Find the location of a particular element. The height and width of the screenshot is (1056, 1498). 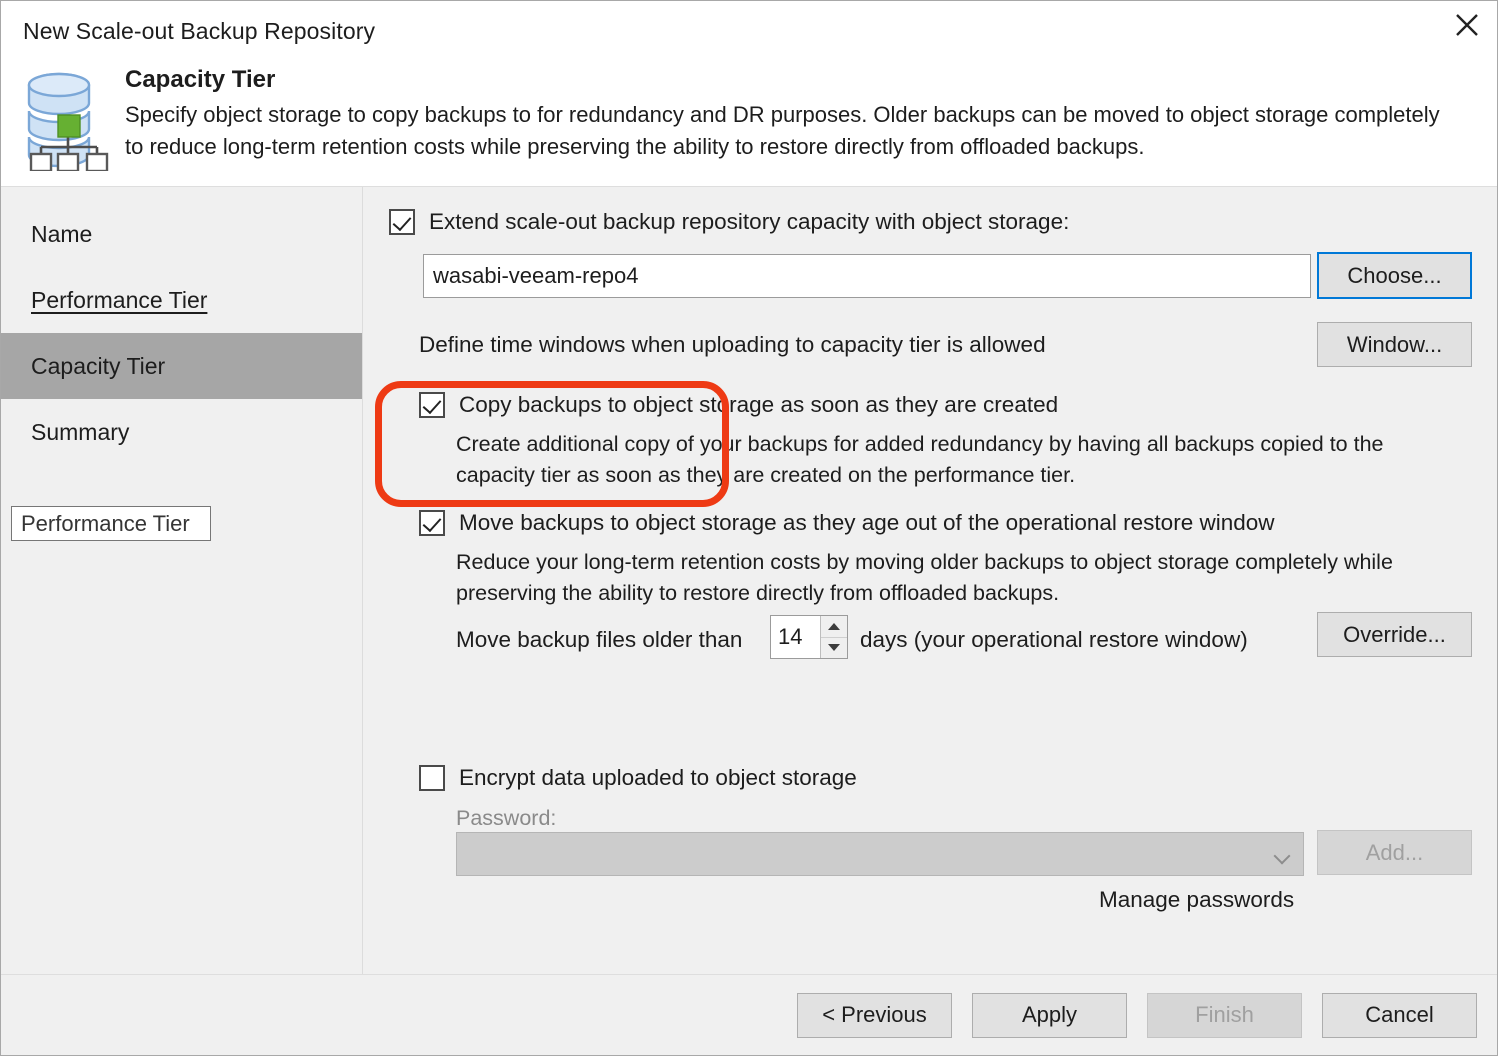

page-title: Capacity Tier is located at coordinates (200, 79).